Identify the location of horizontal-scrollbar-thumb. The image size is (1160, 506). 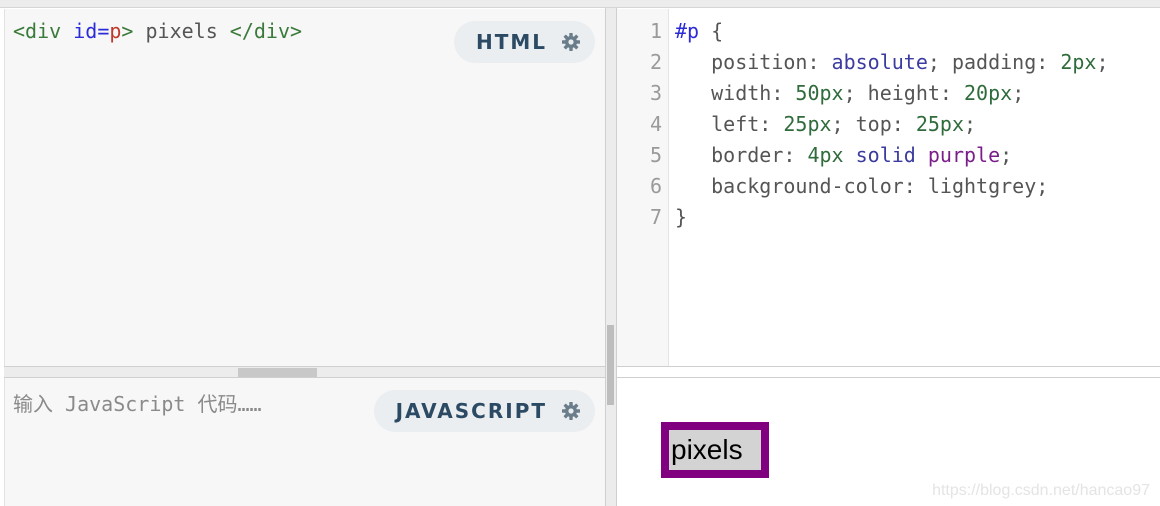
(277, 372).